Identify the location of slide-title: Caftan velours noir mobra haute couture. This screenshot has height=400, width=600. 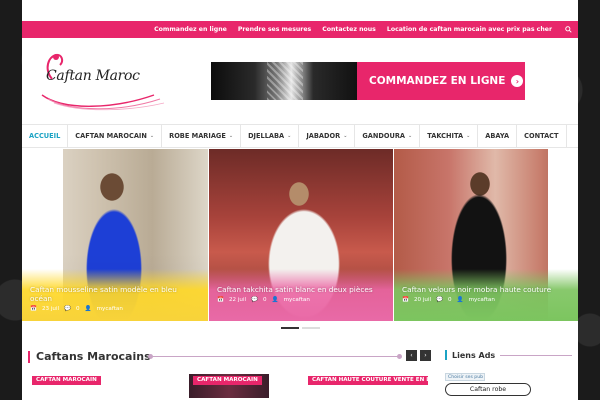
(486, 289).